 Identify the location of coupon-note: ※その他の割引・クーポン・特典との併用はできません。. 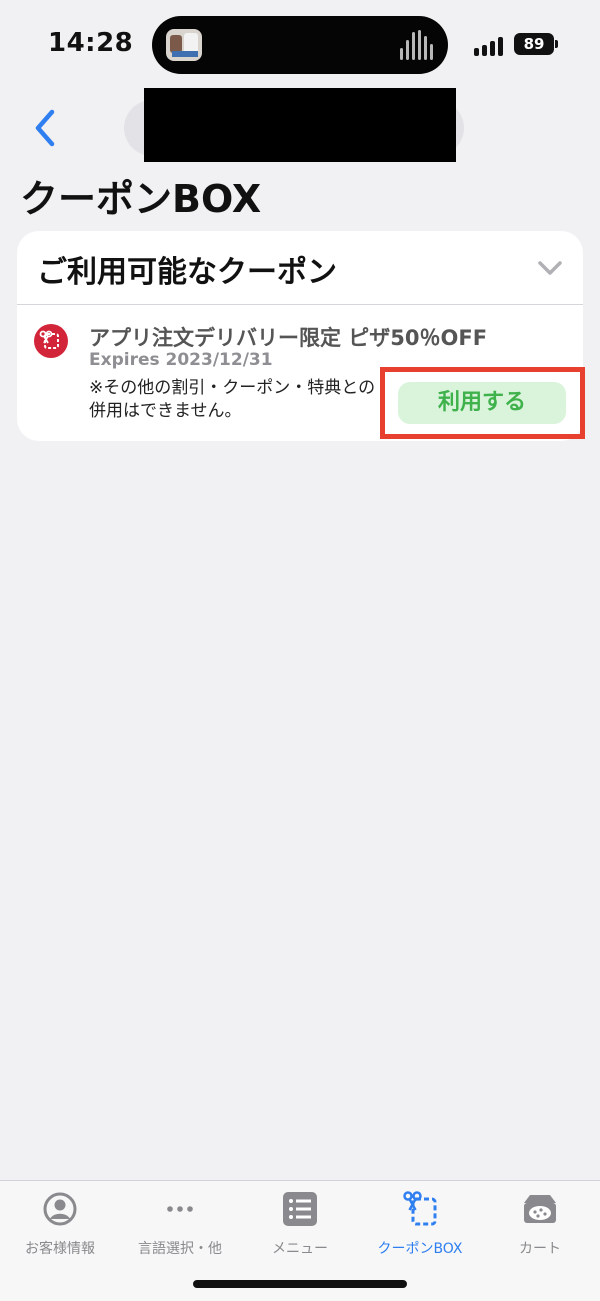
(232, 399).